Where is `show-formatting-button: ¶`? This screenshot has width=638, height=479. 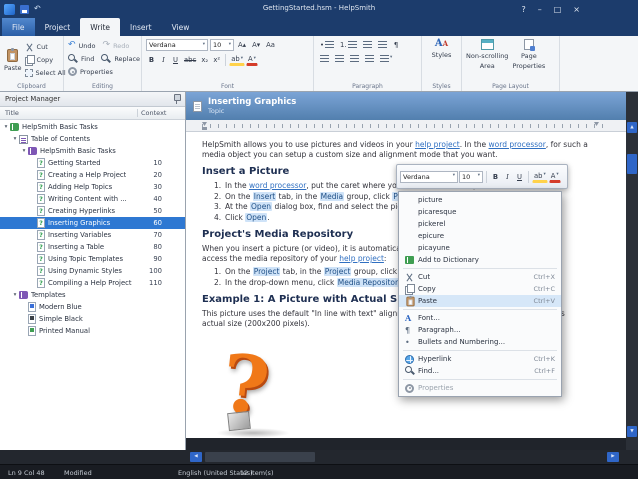
show-formatting-button: ¶ is located at coordinates (396, 44).